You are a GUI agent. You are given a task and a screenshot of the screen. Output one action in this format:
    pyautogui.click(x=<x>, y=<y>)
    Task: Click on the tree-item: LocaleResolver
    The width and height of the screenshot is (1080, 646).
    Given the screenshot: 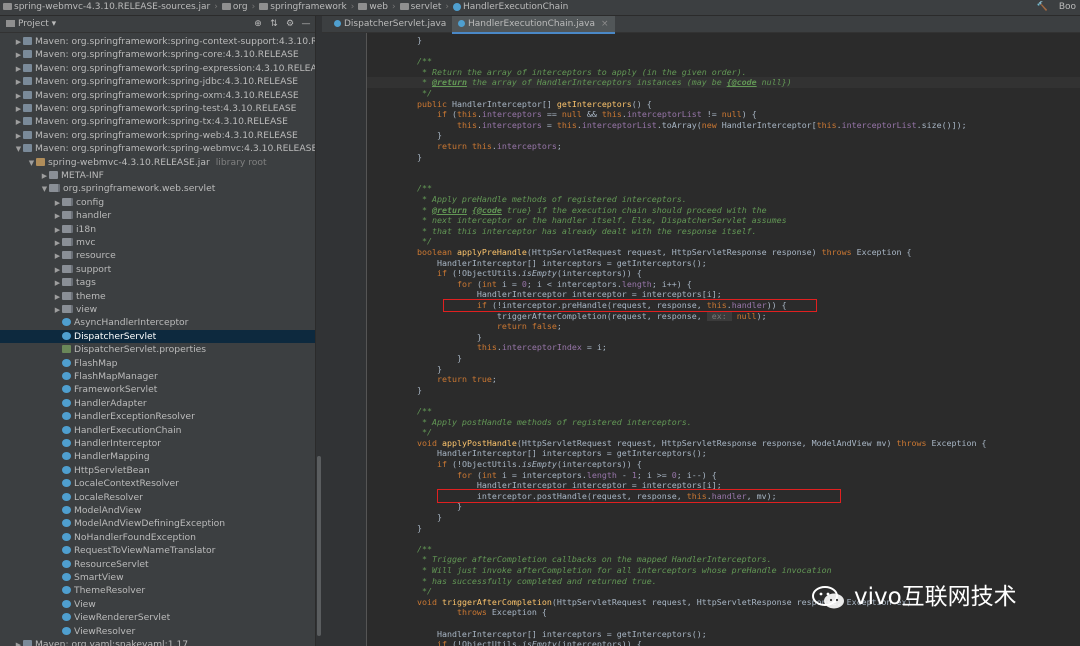 What is the action you would take?
    pyautogui.click(x=157, y=497)
    